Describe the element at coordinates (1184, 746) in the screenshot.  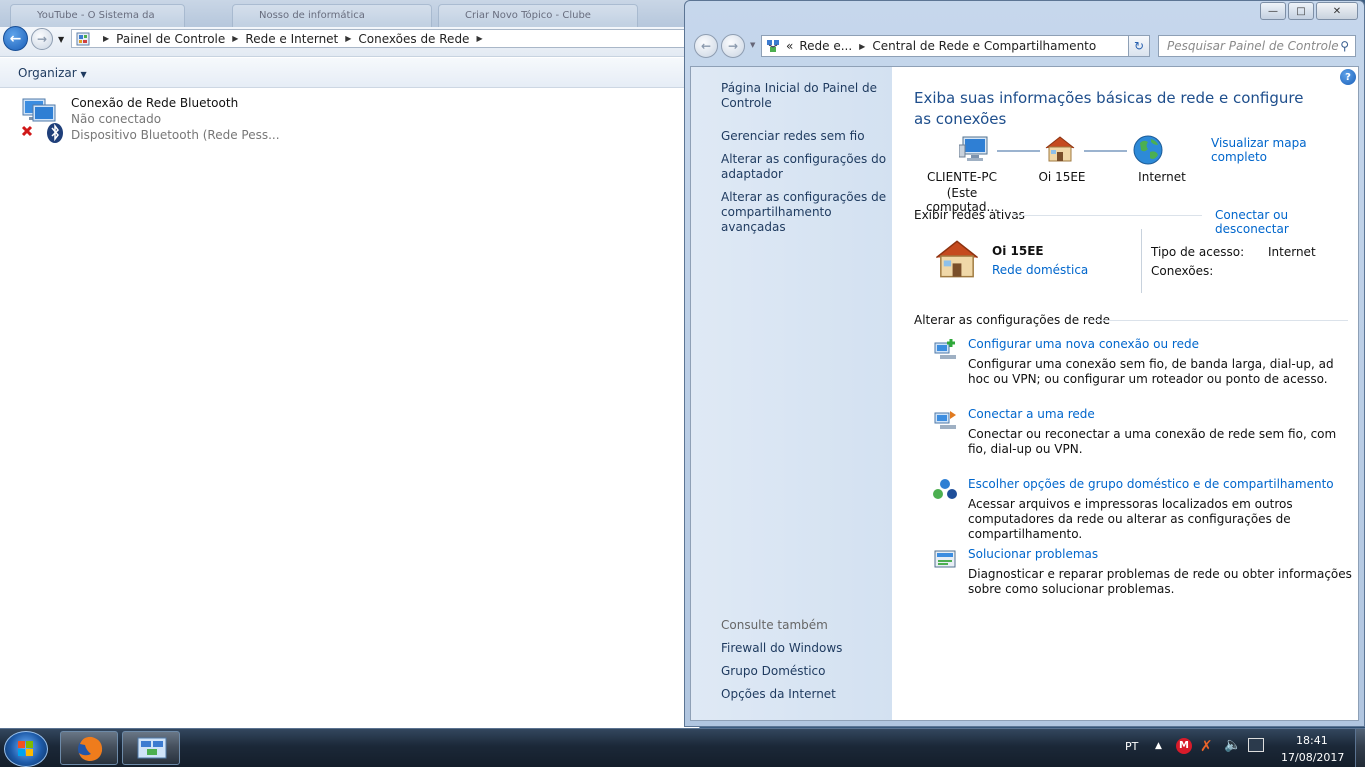
I see `antivirus-icon: M` at that location.